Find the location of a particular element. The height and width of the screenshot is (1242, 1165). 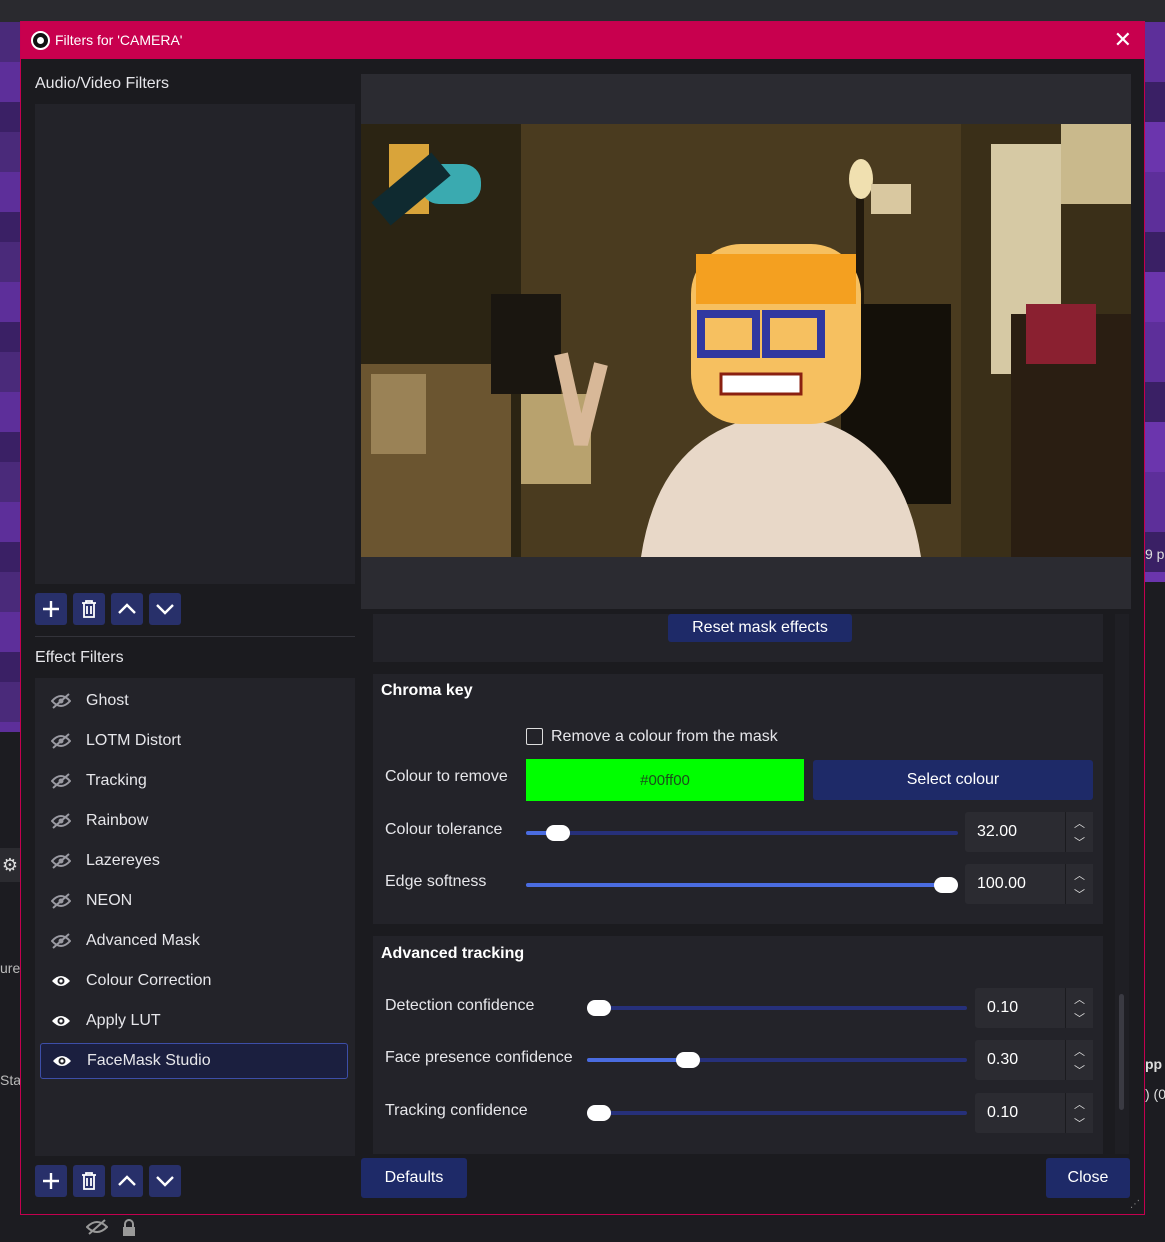

effect-filter-item: LOTM Distort is located at coordinates (194, 741).